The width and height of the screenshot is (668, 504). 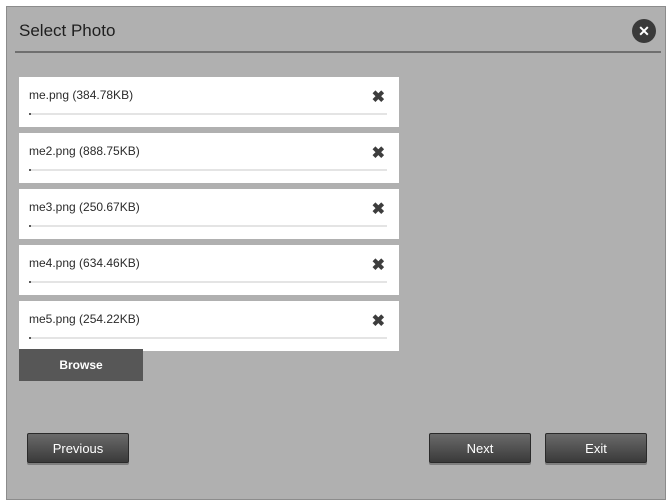 I want to click on file-row: me3.png (250.67KB) ✖, so click(x=209, y=214).